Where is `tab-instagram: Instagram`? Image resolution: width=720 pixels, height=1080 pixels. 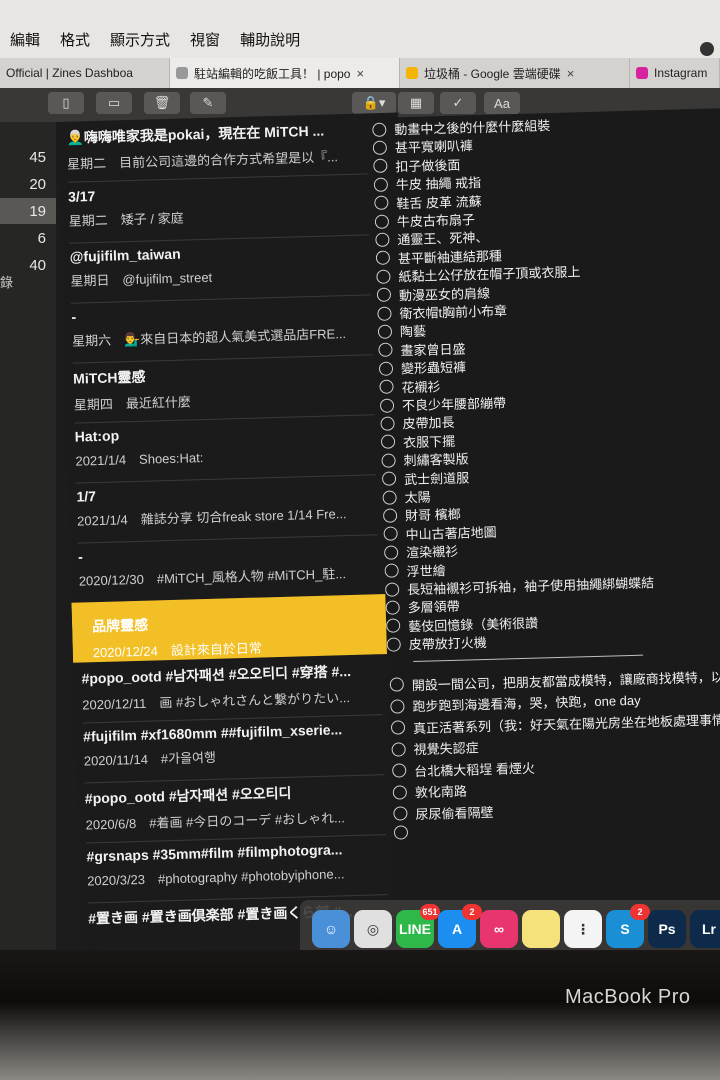 tab-instagram: Instagram is located at coordinates (675, 73).